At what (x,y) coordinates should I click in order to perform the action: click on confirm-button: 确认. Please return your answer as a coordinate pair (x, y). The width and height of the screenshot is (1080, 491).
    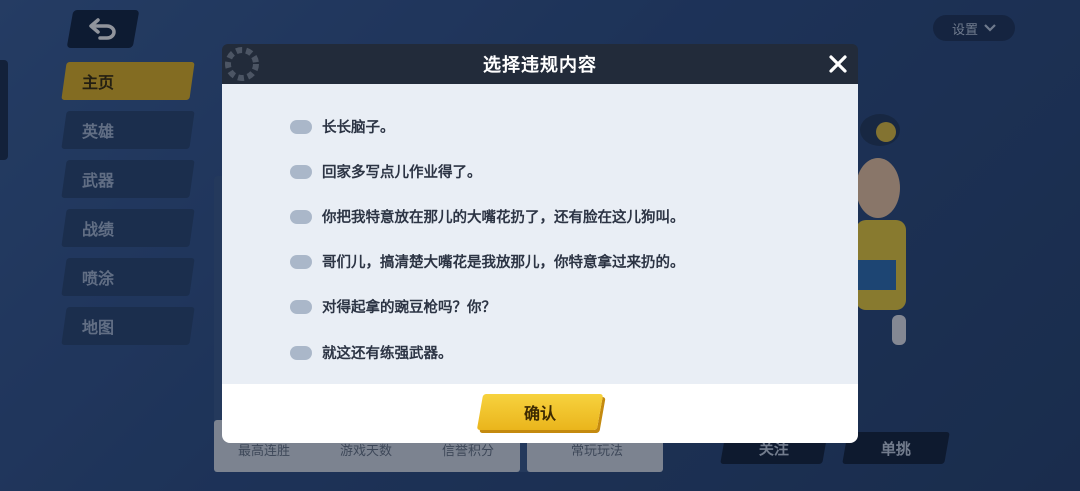
    Looking at the image, I should click on (540, 412).